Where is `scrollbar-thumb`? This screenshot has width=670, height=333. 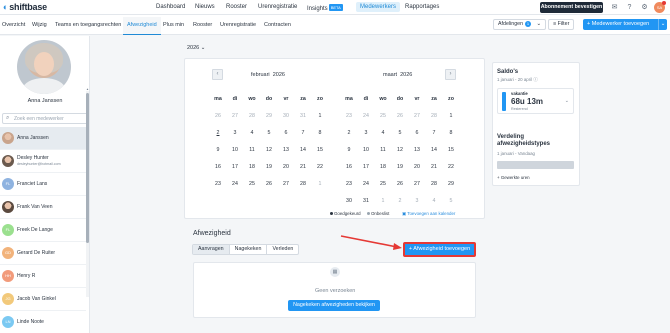 scrollbar-thumb is located at coordinates (87, 168).